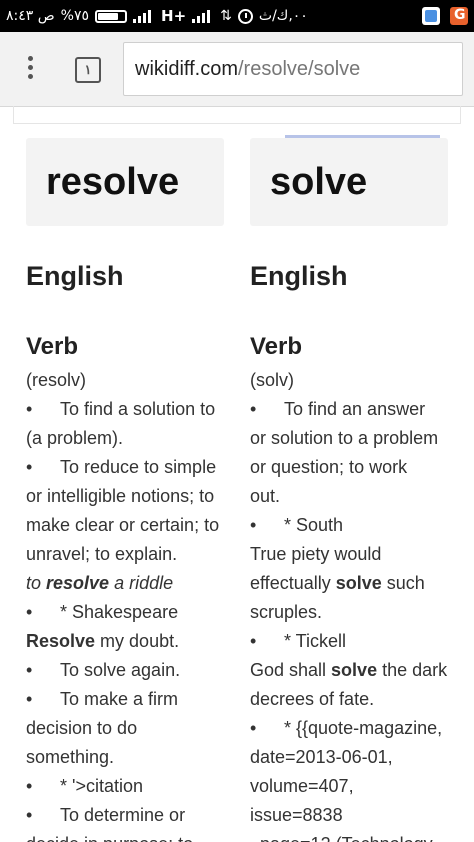  Describe the element at coordinates (144, 16) in the screenshot. I see `signal-icon` at that location.